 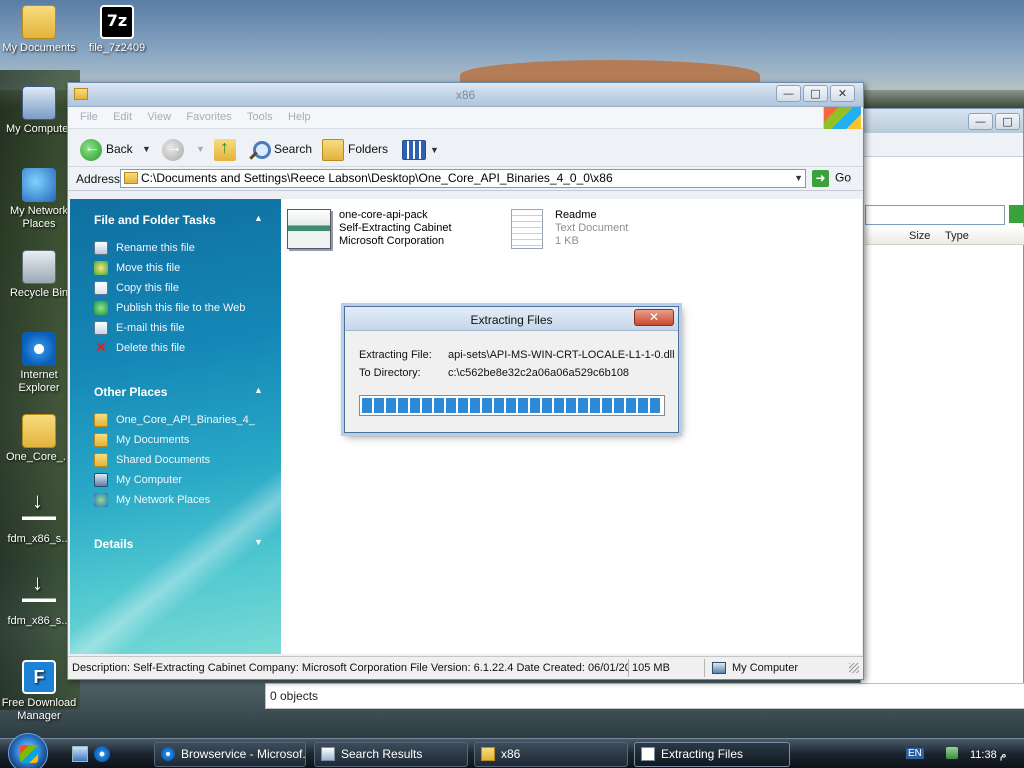 What do you see at coordinates (208, 117) in the screenshot?
I see `menu-favorites: Favorites` at bounding box center [208, 117].